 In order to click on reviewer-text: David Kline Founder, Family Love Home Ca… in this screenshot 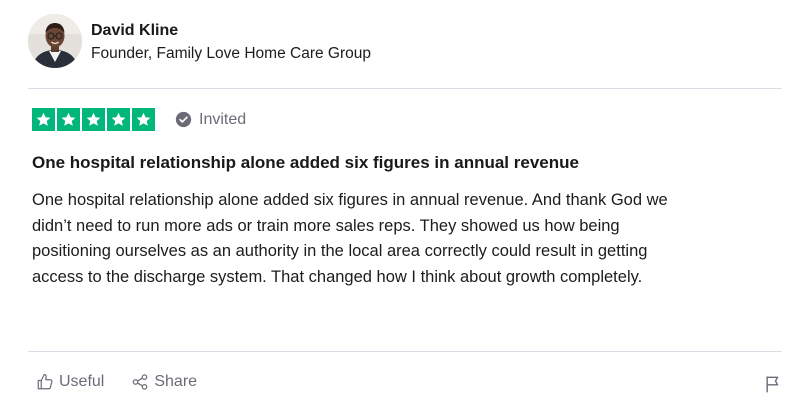, I will do `click(231, 41)`.